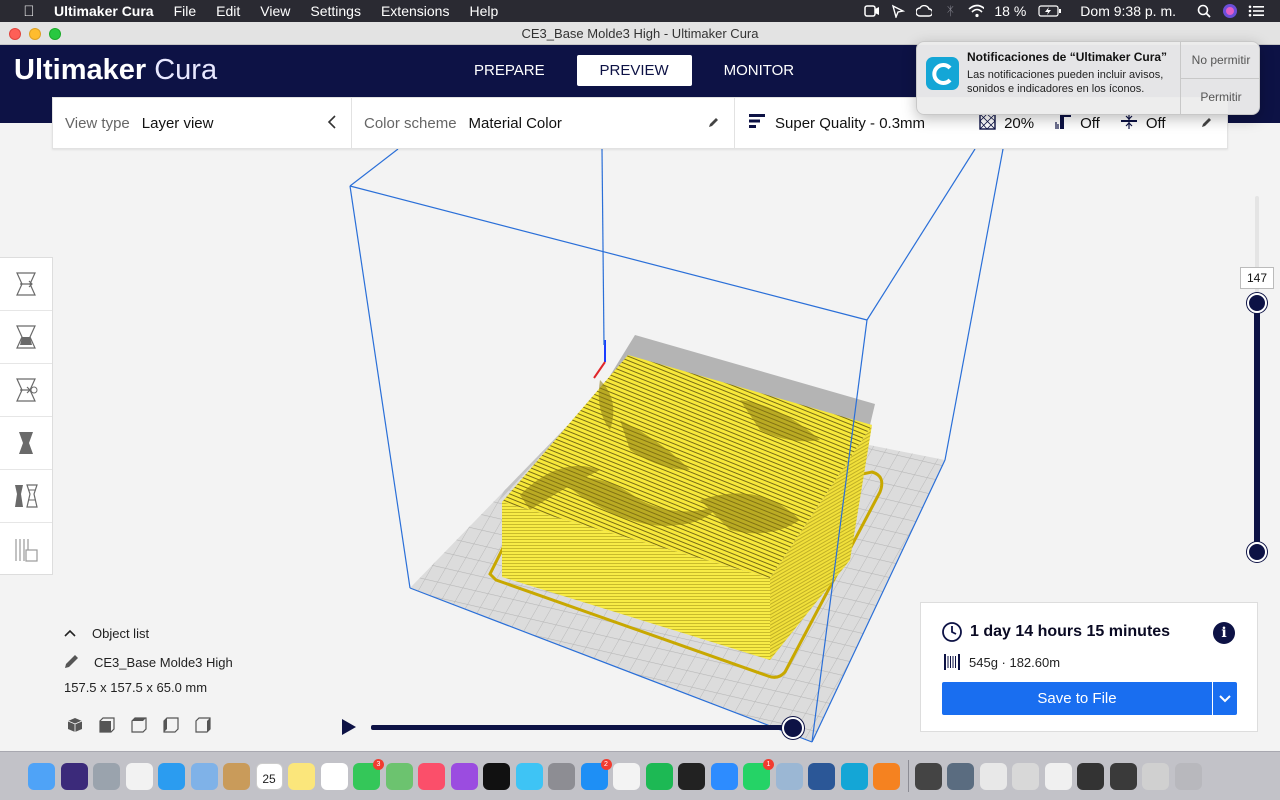 The width and height of the screenshot is (1280, 800). What do you see at coordinates (496, 776) in the screenshot?
I see `tv-icon` at bounding box center [496, 776].